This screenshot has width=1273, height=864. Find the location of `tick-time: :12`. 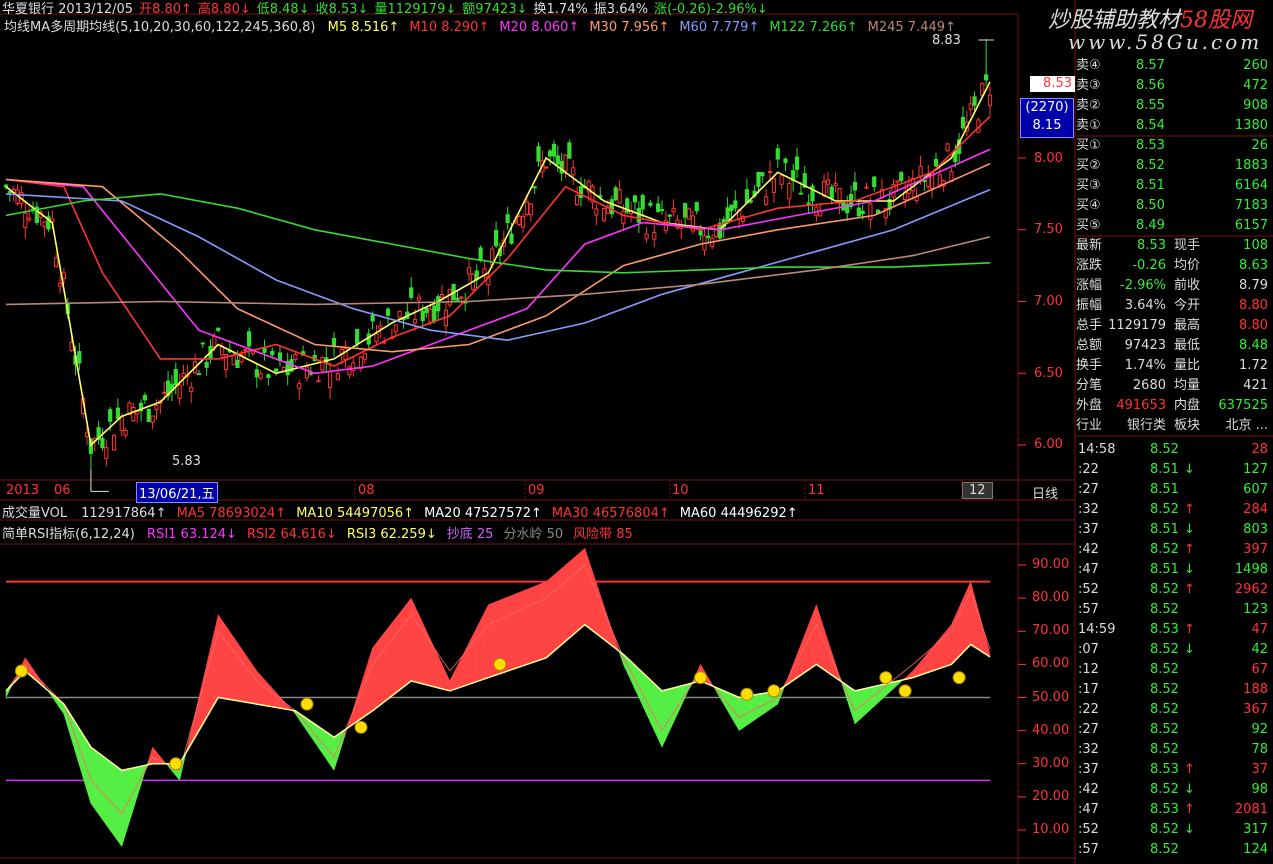

tick-time: :12 is located at coordinates (1088, 669).